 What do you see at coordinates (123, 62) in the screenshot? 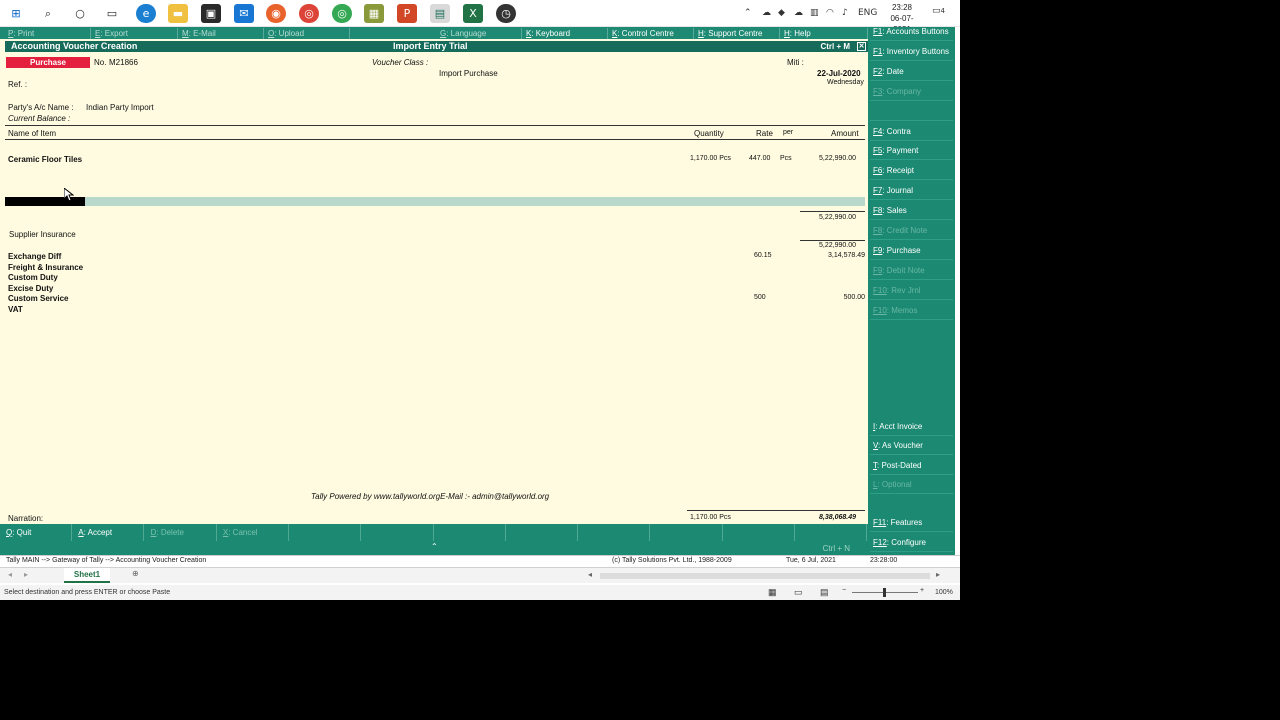
I see `voucher-no: M21866` at bounding box center [123, 62].